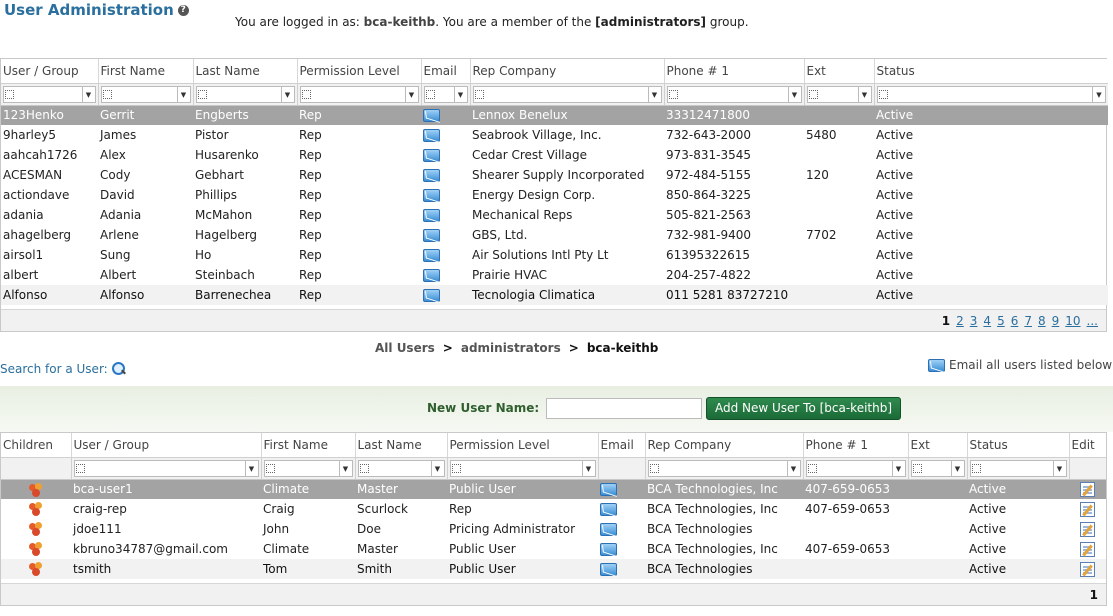  I want to click on cell-user: ACESMAN, so click(49, 175).